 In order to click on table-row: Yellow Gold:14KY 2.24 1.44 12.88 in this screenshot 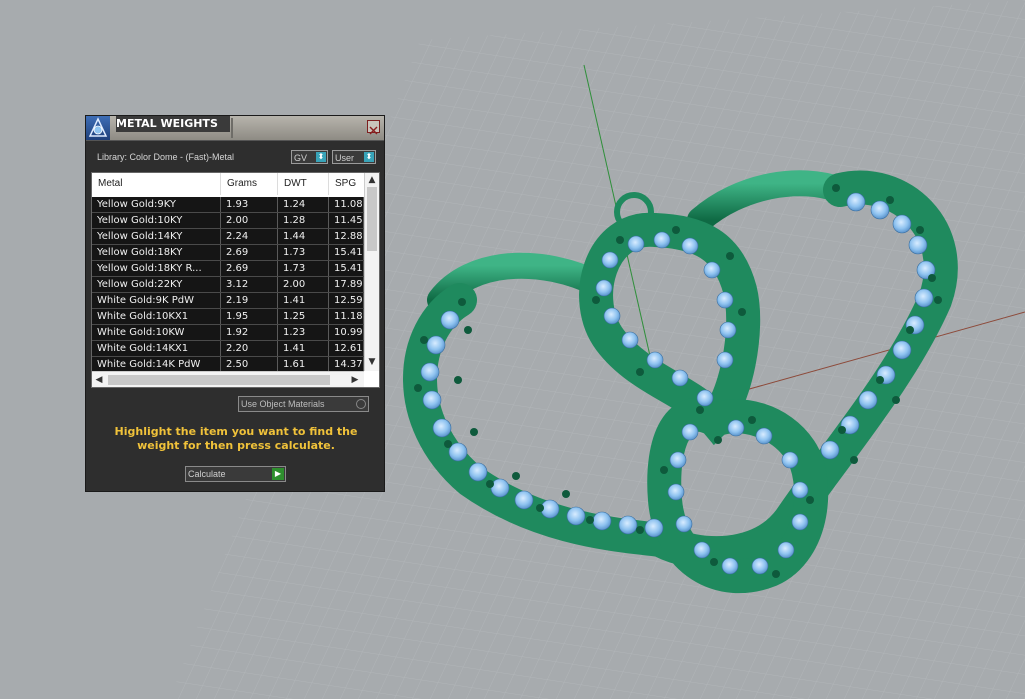, I will do `click(228, 237)`.